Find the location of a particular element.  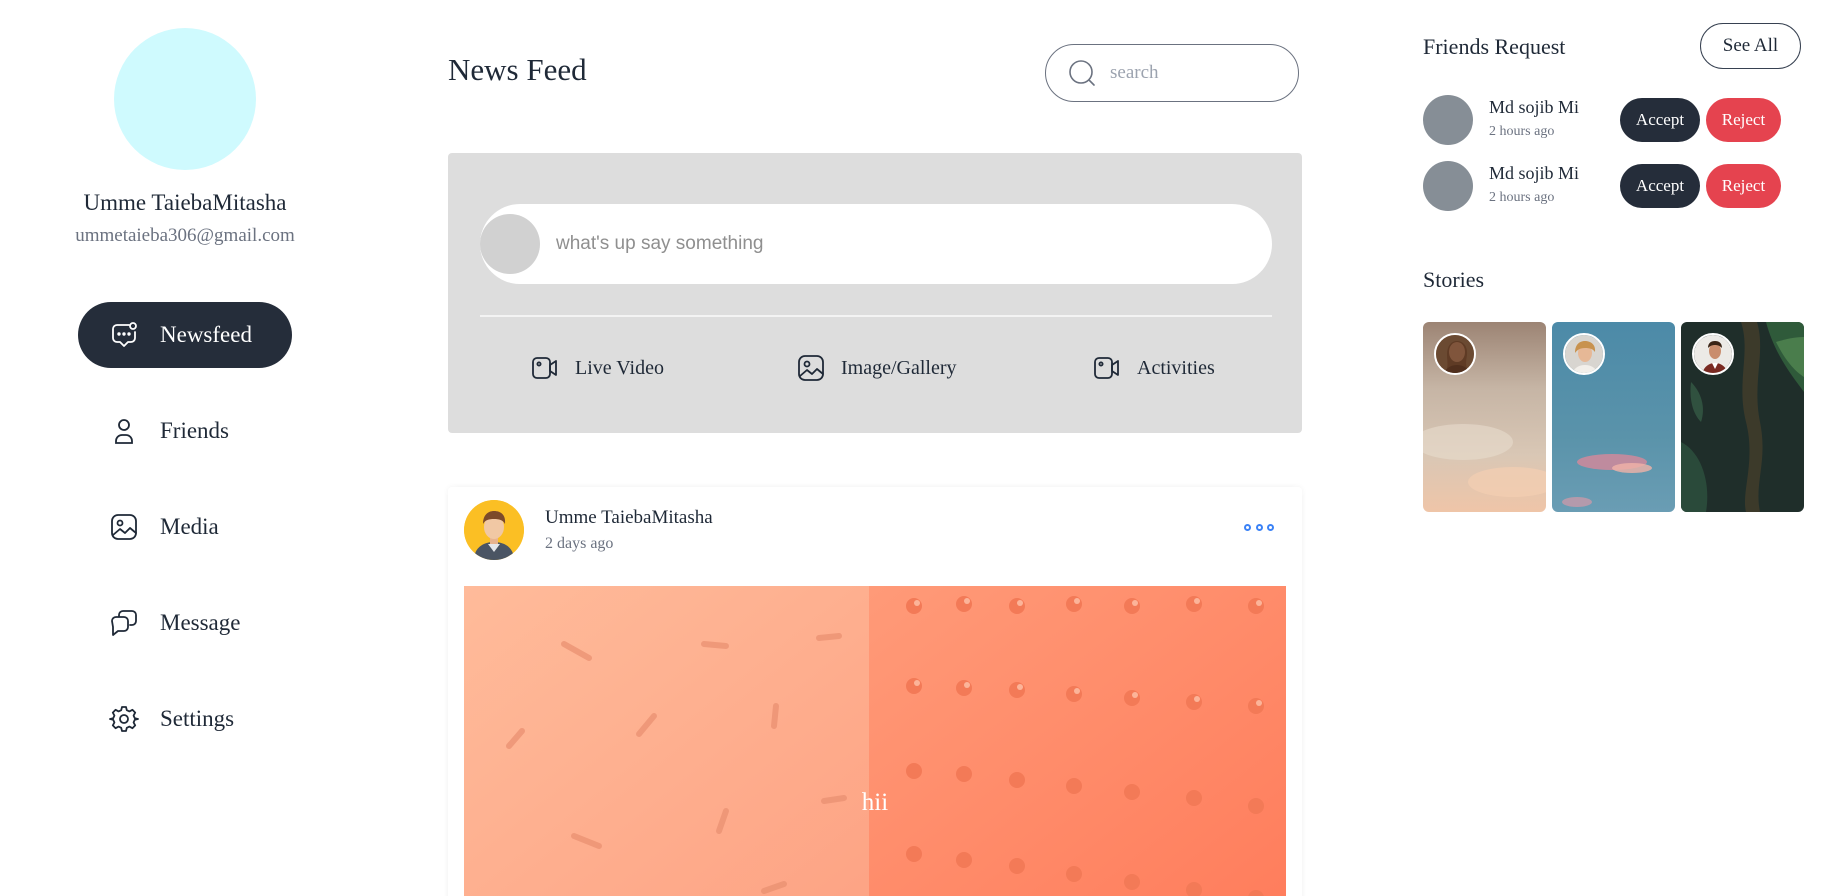

more-options-icon is located at coordinates (1259, 527).